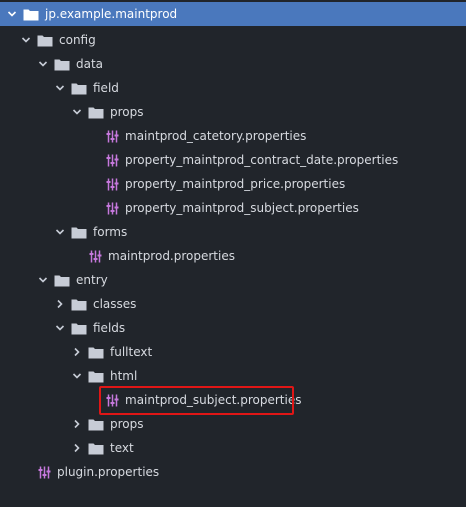 Image resolution: width=466 pixels, height=507 pixels. What do you see at coordinates (233, 280) in the screenshot?
I see `tree-item-entry: entry` at bounding box center [233, 280].